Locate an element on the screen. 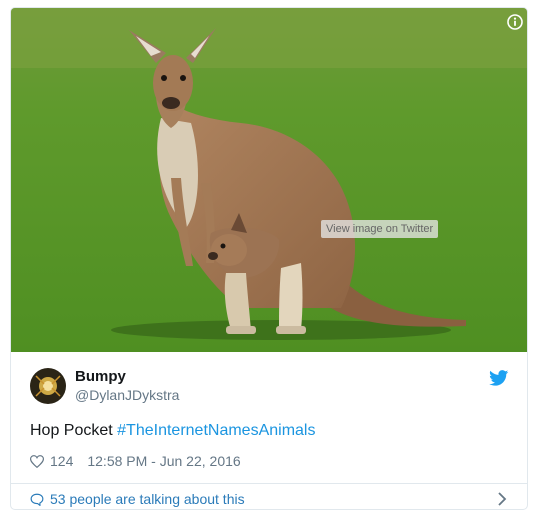  like-count: 124 is located at coordinates (61, 461).